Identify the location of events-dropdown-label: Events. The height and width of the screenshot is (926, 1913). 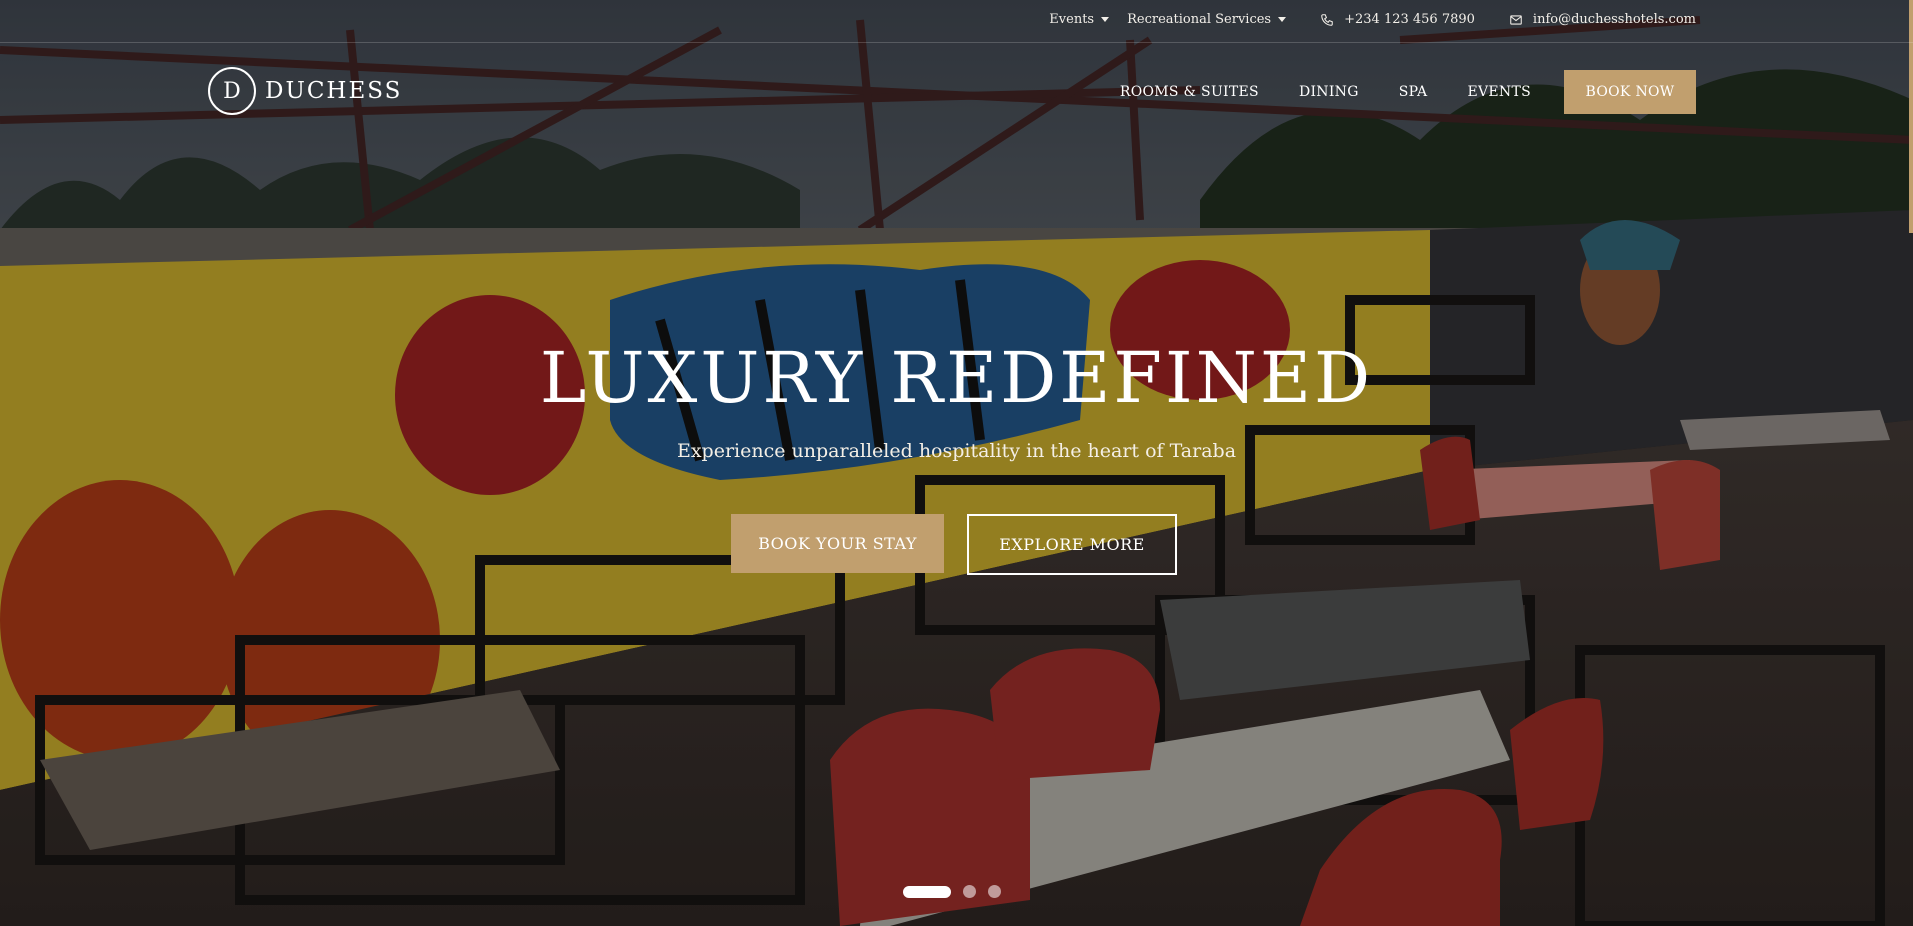
(1072, 19).